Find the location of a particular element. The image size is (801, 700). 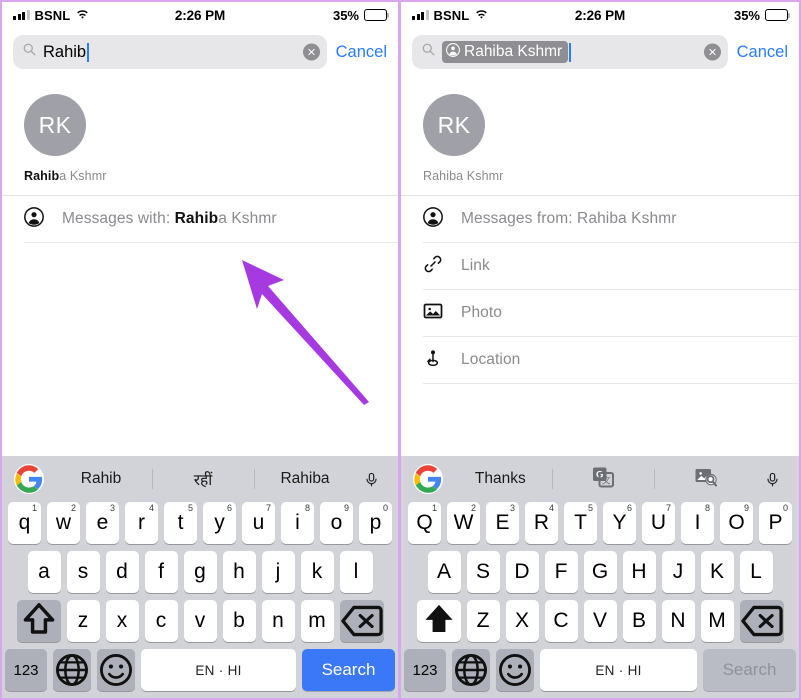

key-x: x is located at coordinates (122, 621).